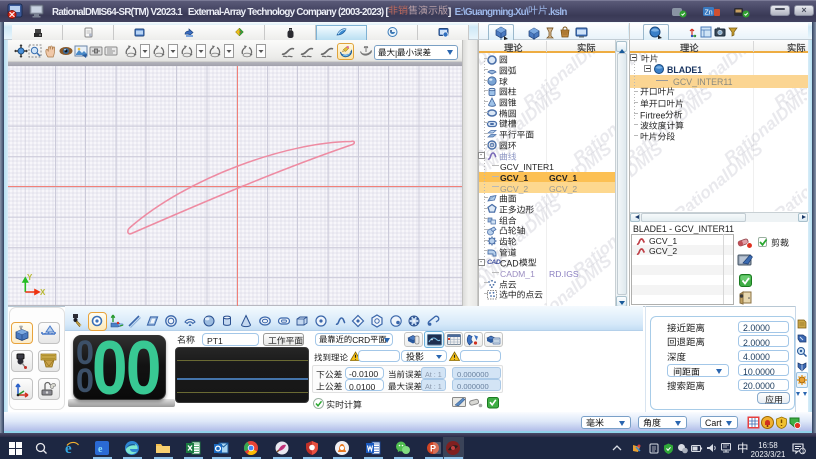  What do you see at coordinates (43, 292) in the screenshot?
I see `svg-text: X` at bounding box center [43, 292].